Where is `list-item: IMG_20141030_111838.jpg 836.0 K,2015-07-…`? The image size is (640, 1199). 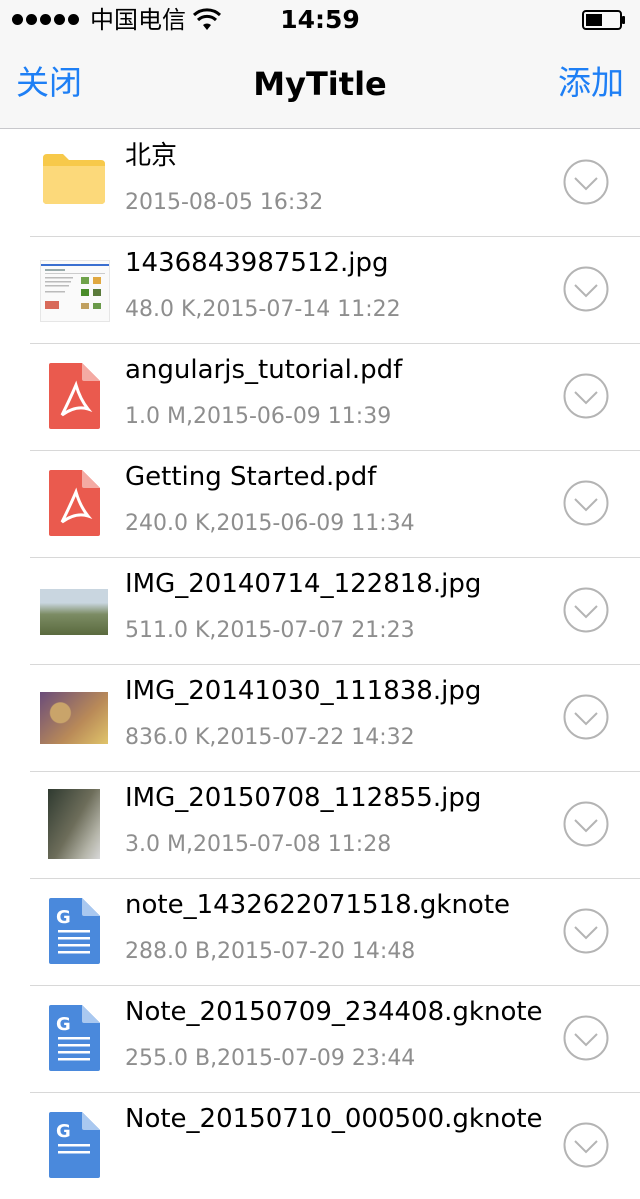
list-item: IMG_20141030_111838.jpg 836.0 K,2015-07-… is located at coordinates (320, 718).